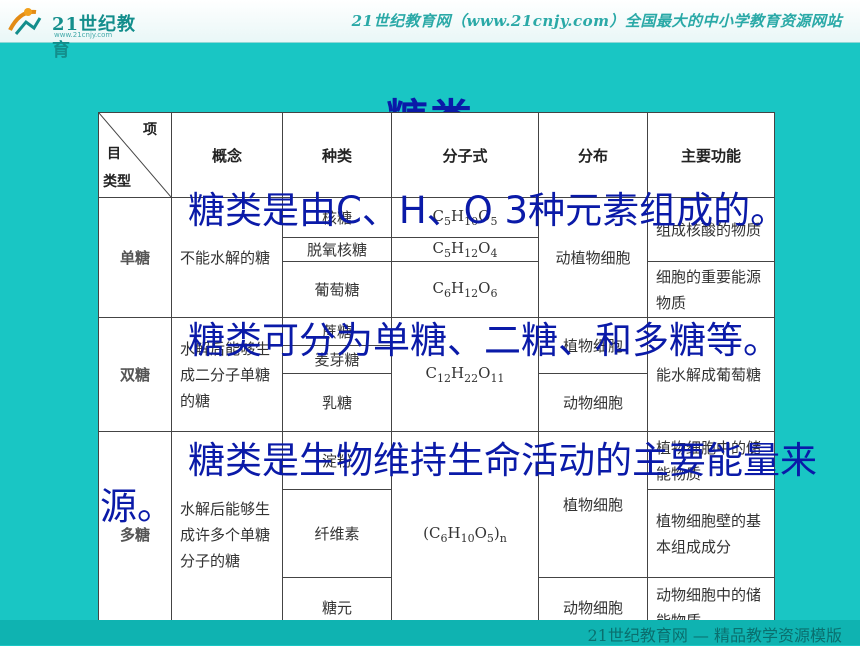 This screenshot has height=646, width=860. What do you see at coordinates (488, 210) in the screenshot?
I see `overlay-text-1: 糖类是由C、H、O 3种元素组成的。` at bounding box center [488, 210].